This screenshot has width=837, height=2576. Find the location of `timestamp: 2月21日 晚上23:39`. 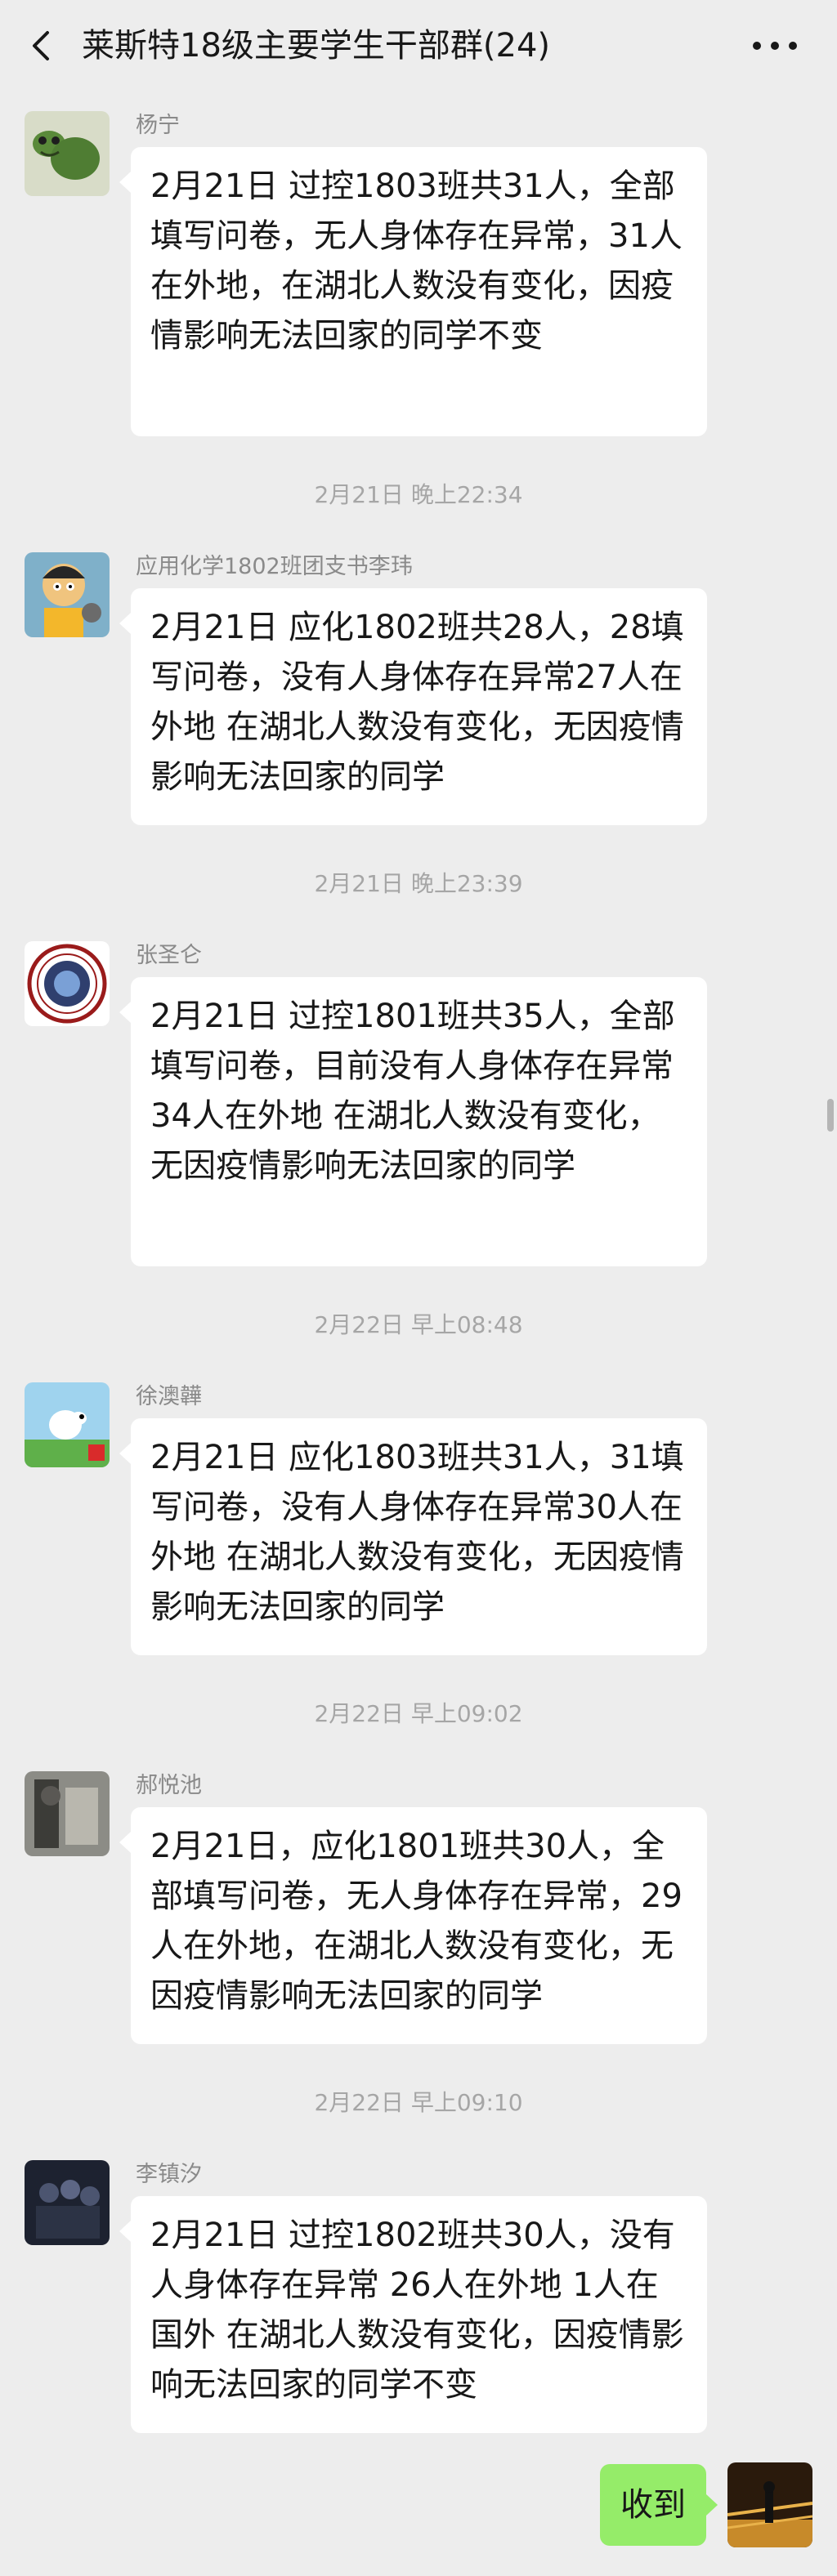

timestamp: 2月21日 晚上23:39 is located at coordinates (418, 884).